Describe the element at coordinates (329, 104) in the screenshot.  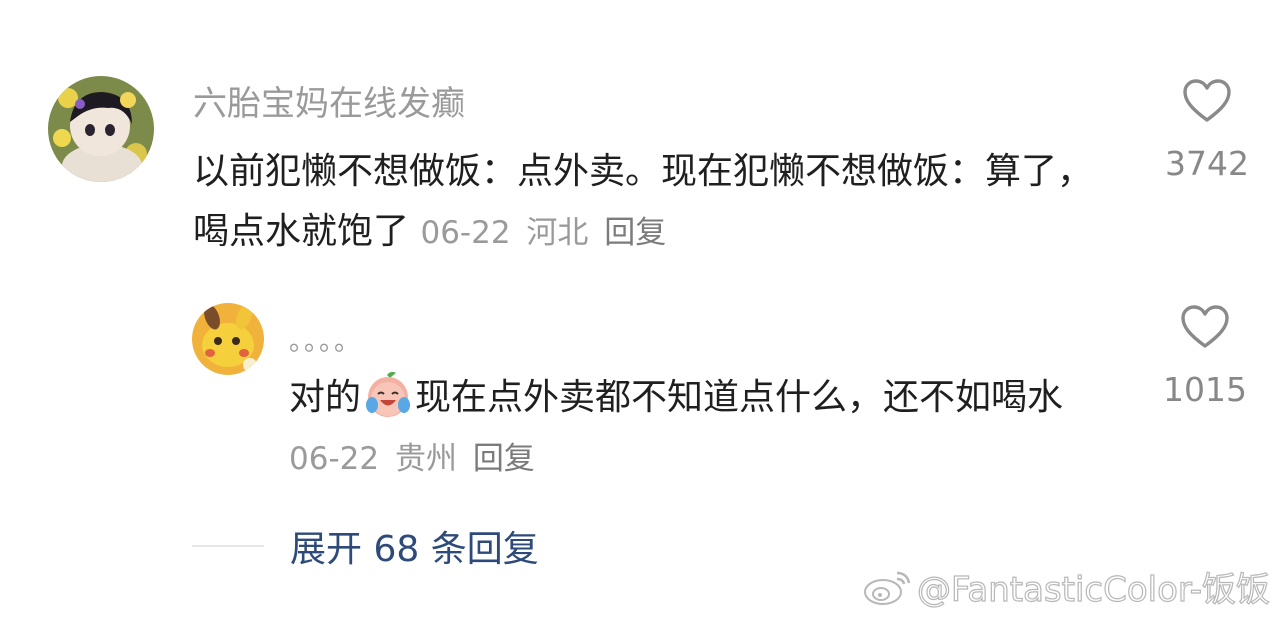
I see `commenter-username: 六胎宝妈在线发癫` at that location.